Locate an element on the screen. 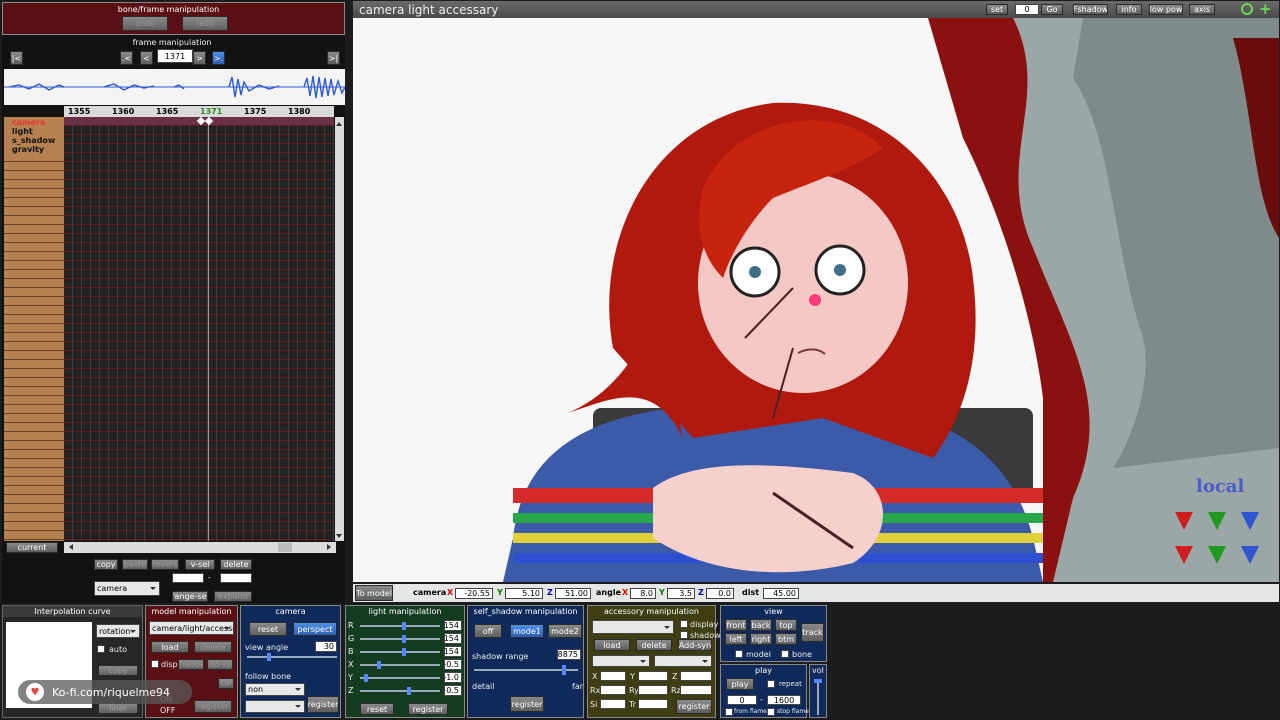 The width and height of the screenshot is (1280, 720). set-button: set is located at coordinates (997, 9).